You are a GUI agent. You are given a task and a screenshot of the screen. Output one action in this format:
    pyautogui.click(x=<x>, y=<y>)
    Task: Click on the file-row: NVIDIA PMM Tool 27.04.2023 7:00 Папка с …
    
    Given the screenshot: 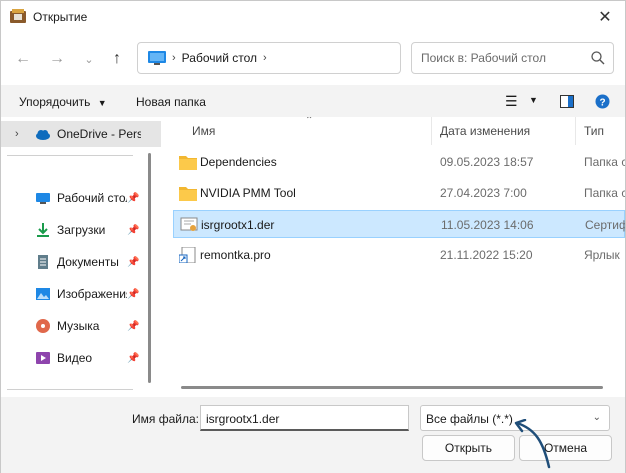 What is the action you would take?
    pyautogui.click(x=399, y=193)
    